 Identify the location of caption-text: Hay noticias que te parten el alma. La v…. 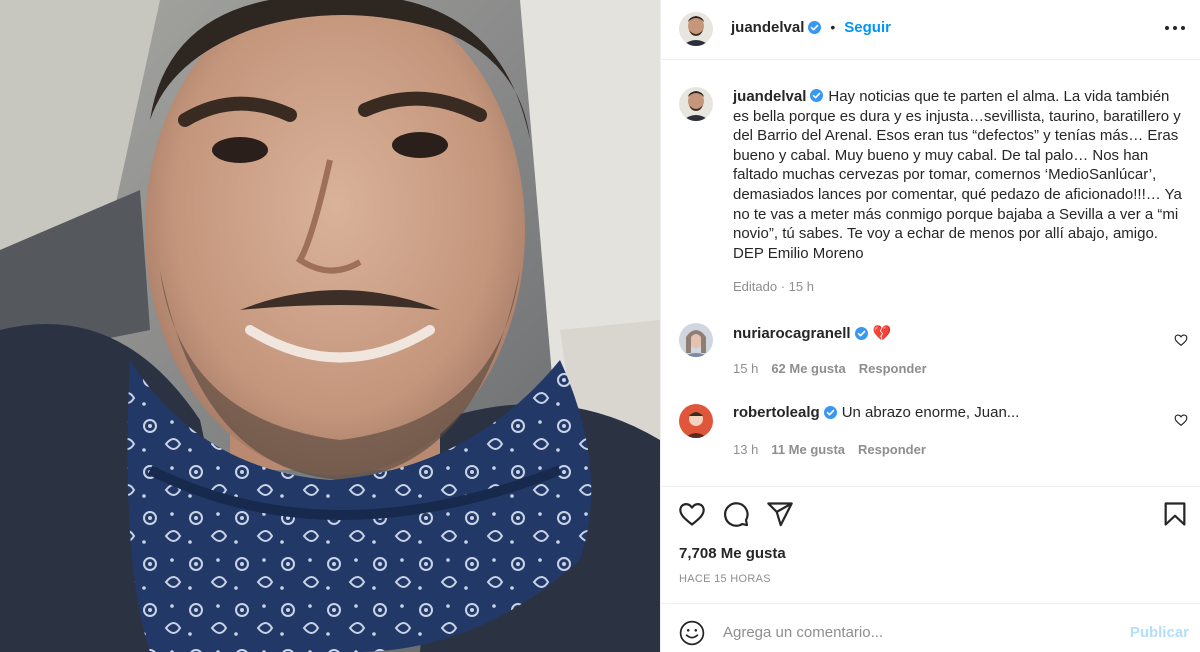
(957, 175).